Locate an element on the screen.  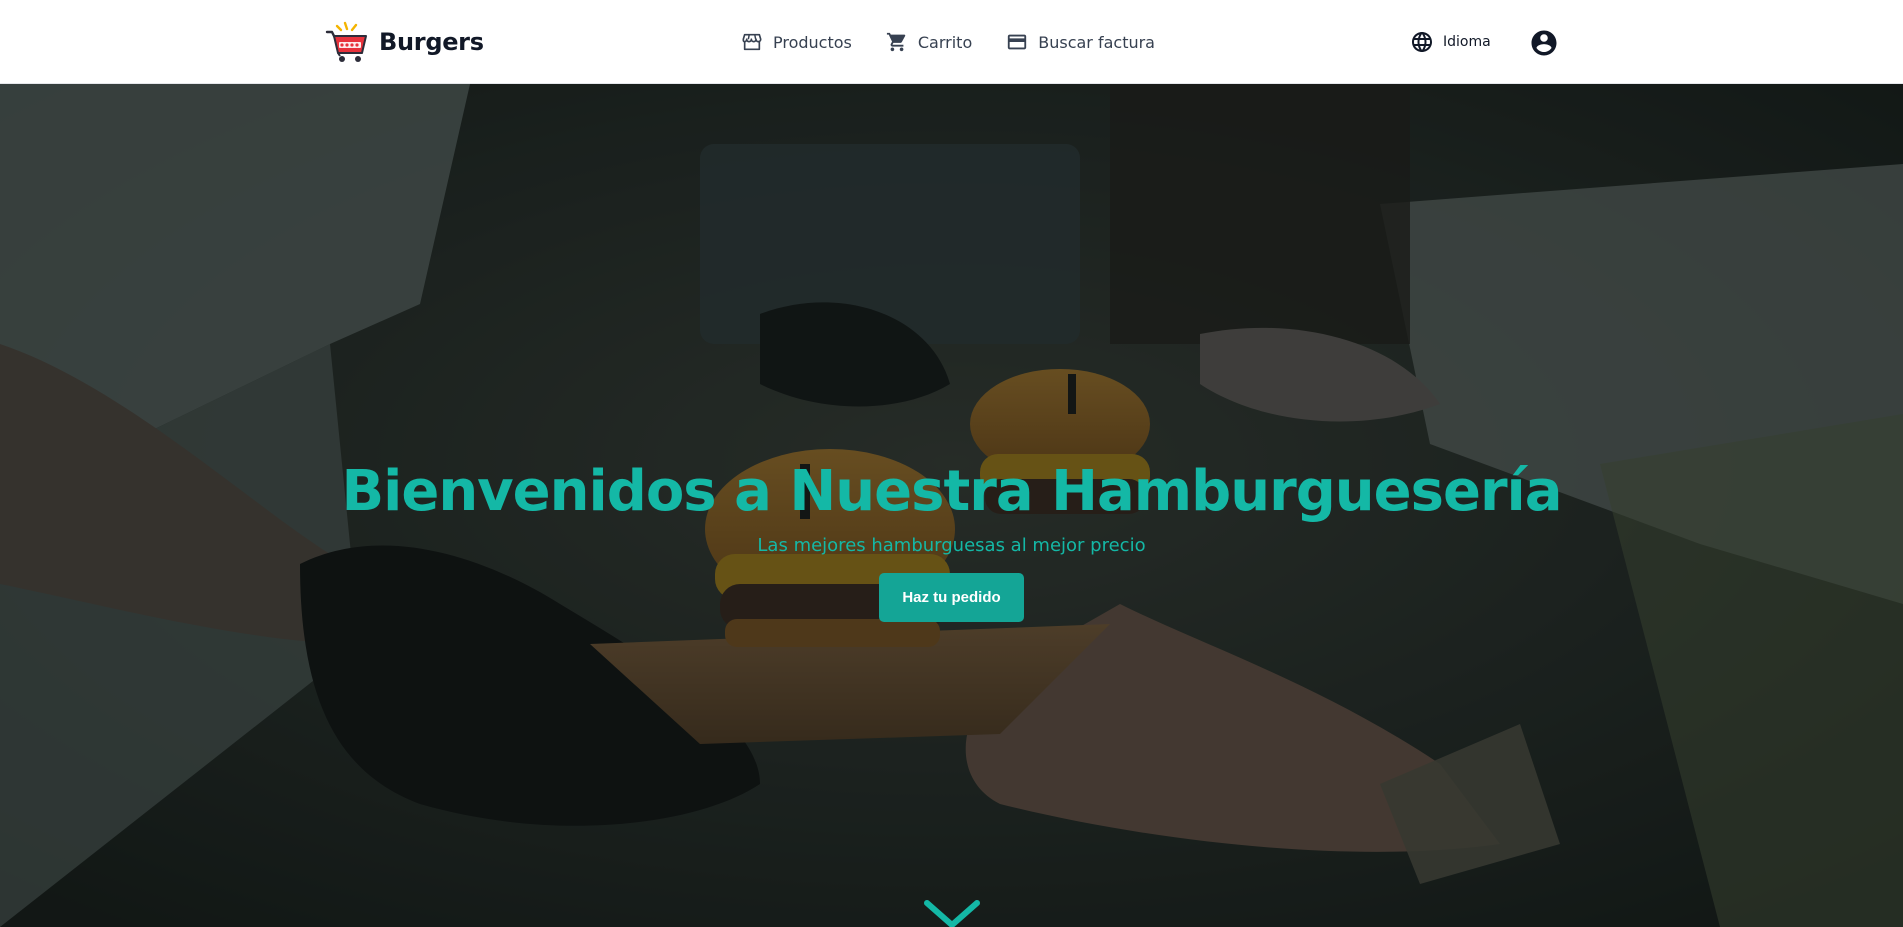
brand-home-link: Burgers is located at coordinates (404, 42).